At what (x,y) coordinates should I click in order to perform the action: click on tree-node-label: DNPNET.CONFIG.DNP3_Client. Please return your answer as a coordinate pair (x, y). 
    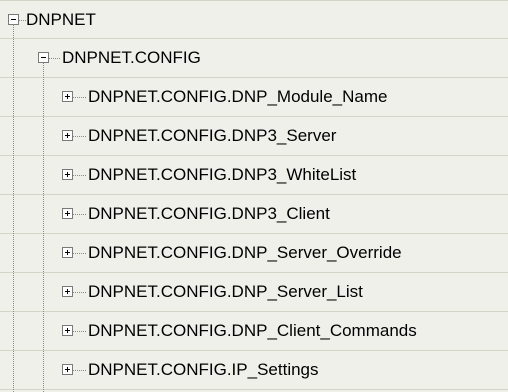
    Looking at the image, I should click on (209, 214).